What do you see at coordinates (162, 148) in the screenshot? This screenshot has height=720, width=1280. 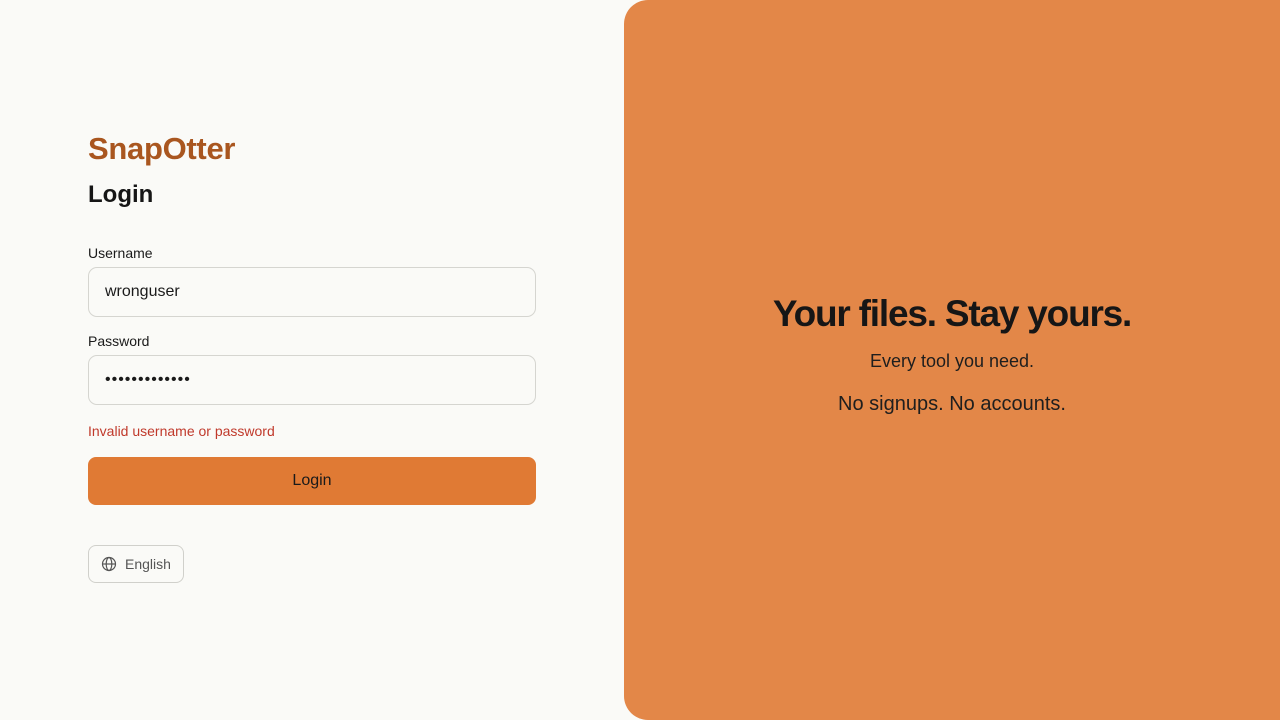 I see `brand-logo: SnapOtter` at bounding box center [162, 148].